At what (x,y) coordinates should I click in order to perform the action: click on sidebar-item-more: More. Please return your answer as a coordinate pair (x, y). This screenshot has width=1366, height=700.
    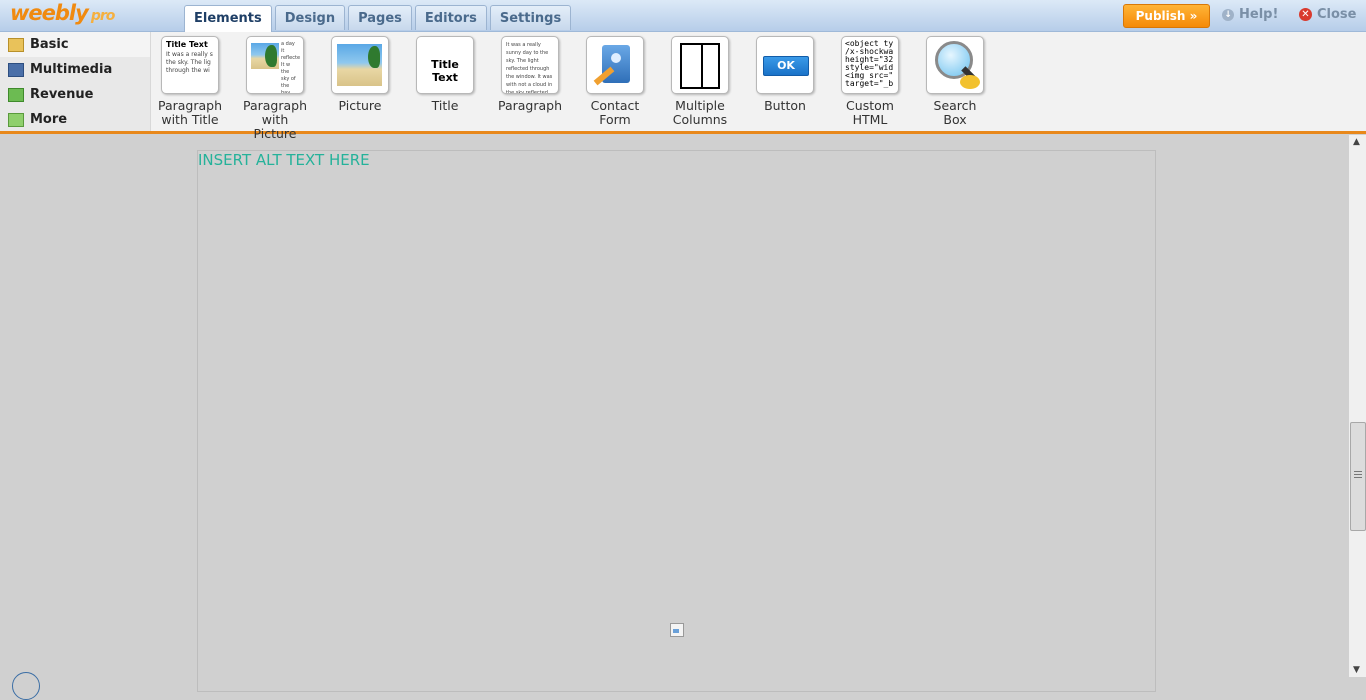
    Looking at the image, I should click on (75, 119).